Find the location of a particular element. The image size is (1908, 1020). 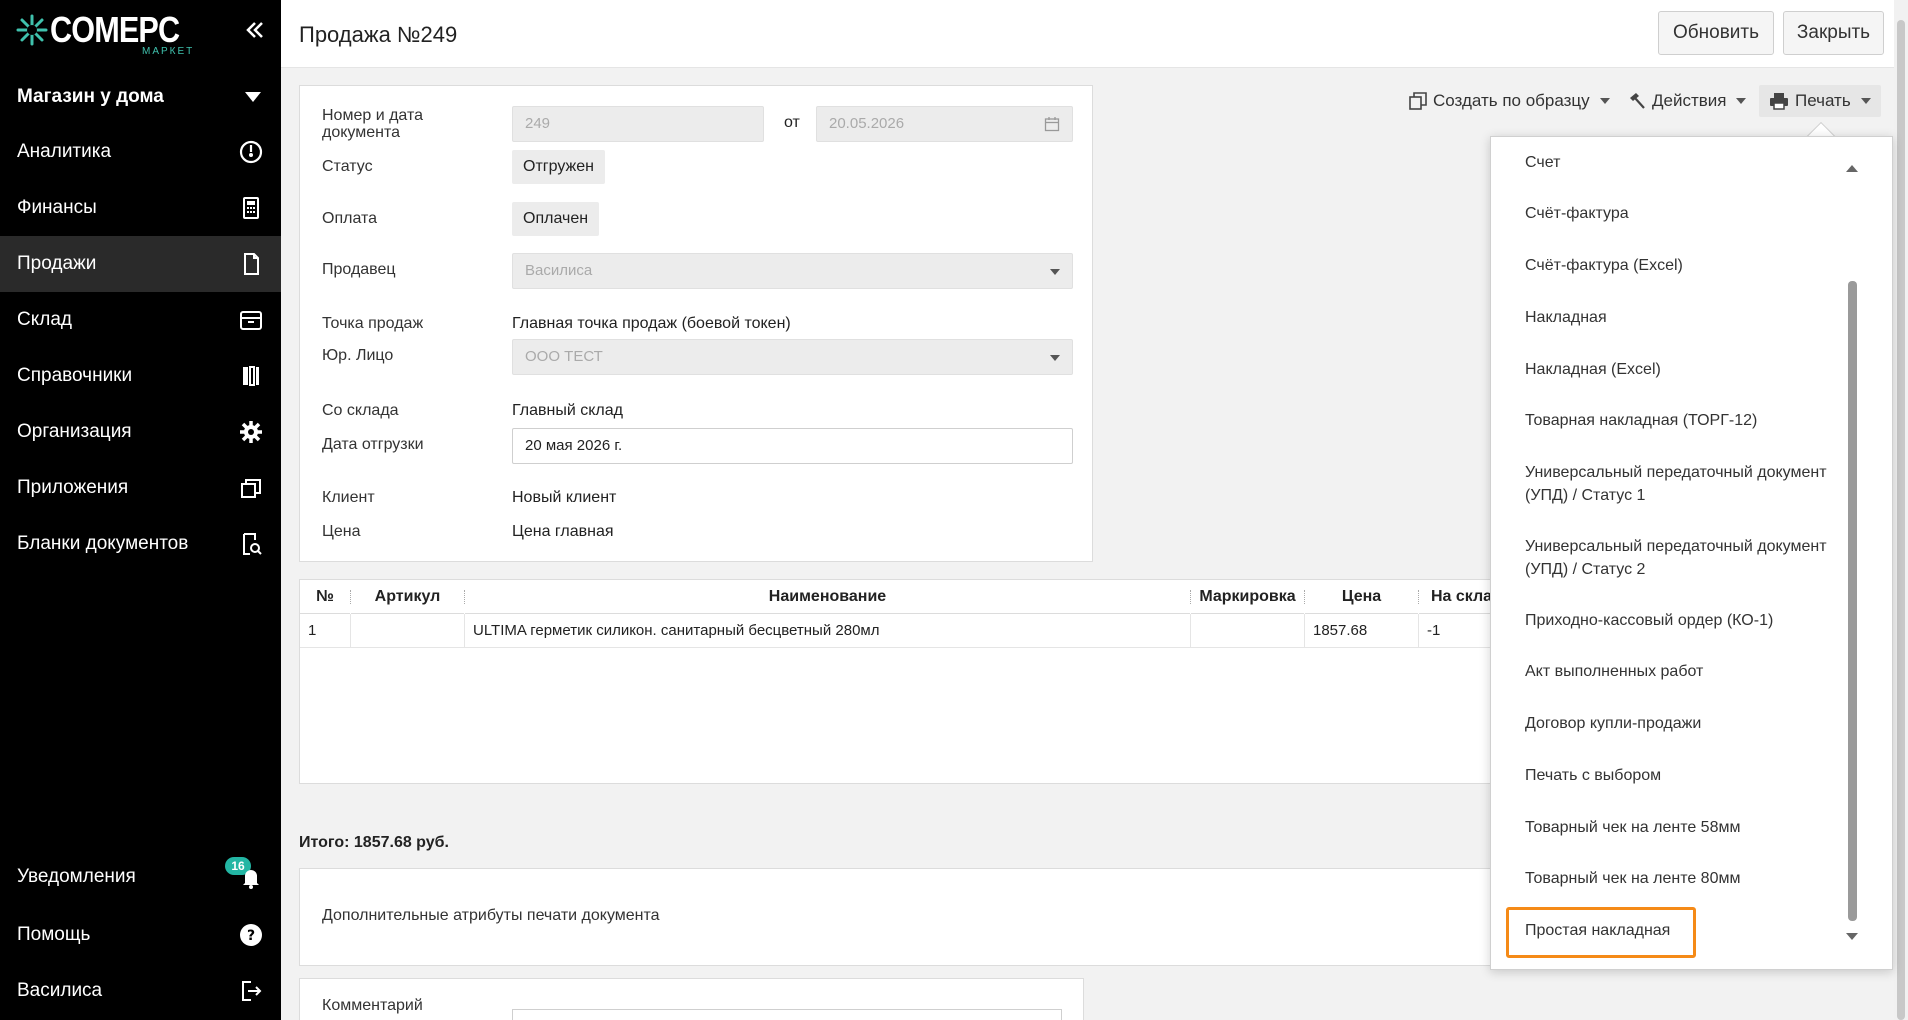

sidebar-item-apps: Приложения is located at coordinates (140, 488).